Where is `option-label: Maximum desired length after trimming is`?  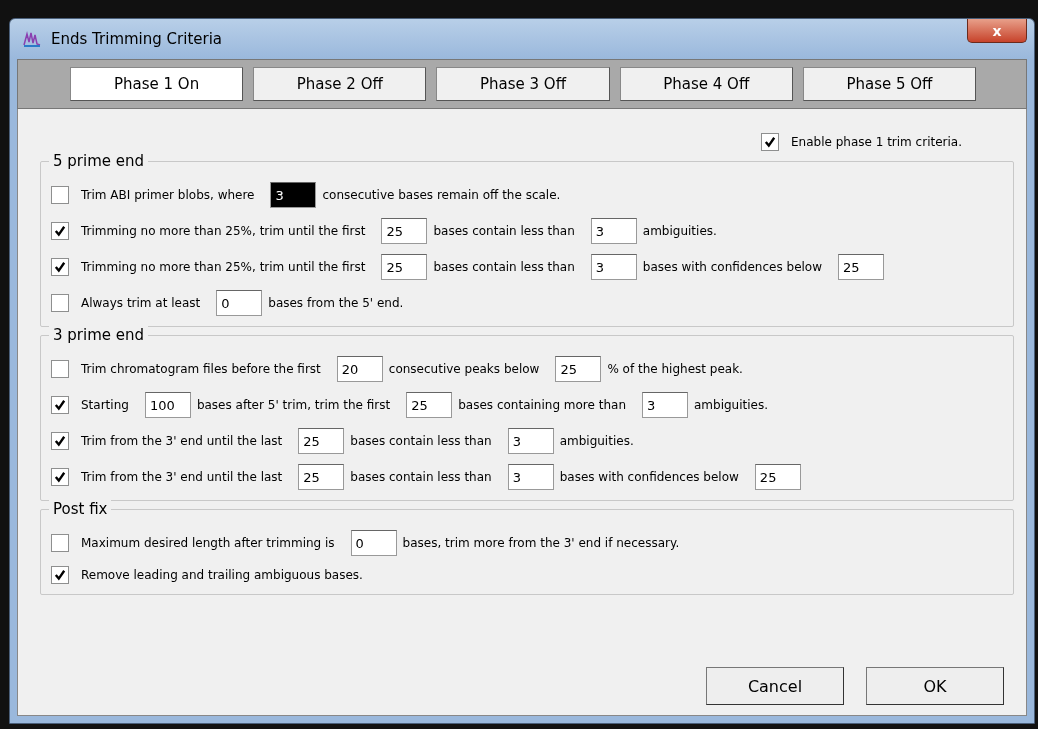
option-label: Maximum desired length after trimming is is located at coordinates (208, 543).